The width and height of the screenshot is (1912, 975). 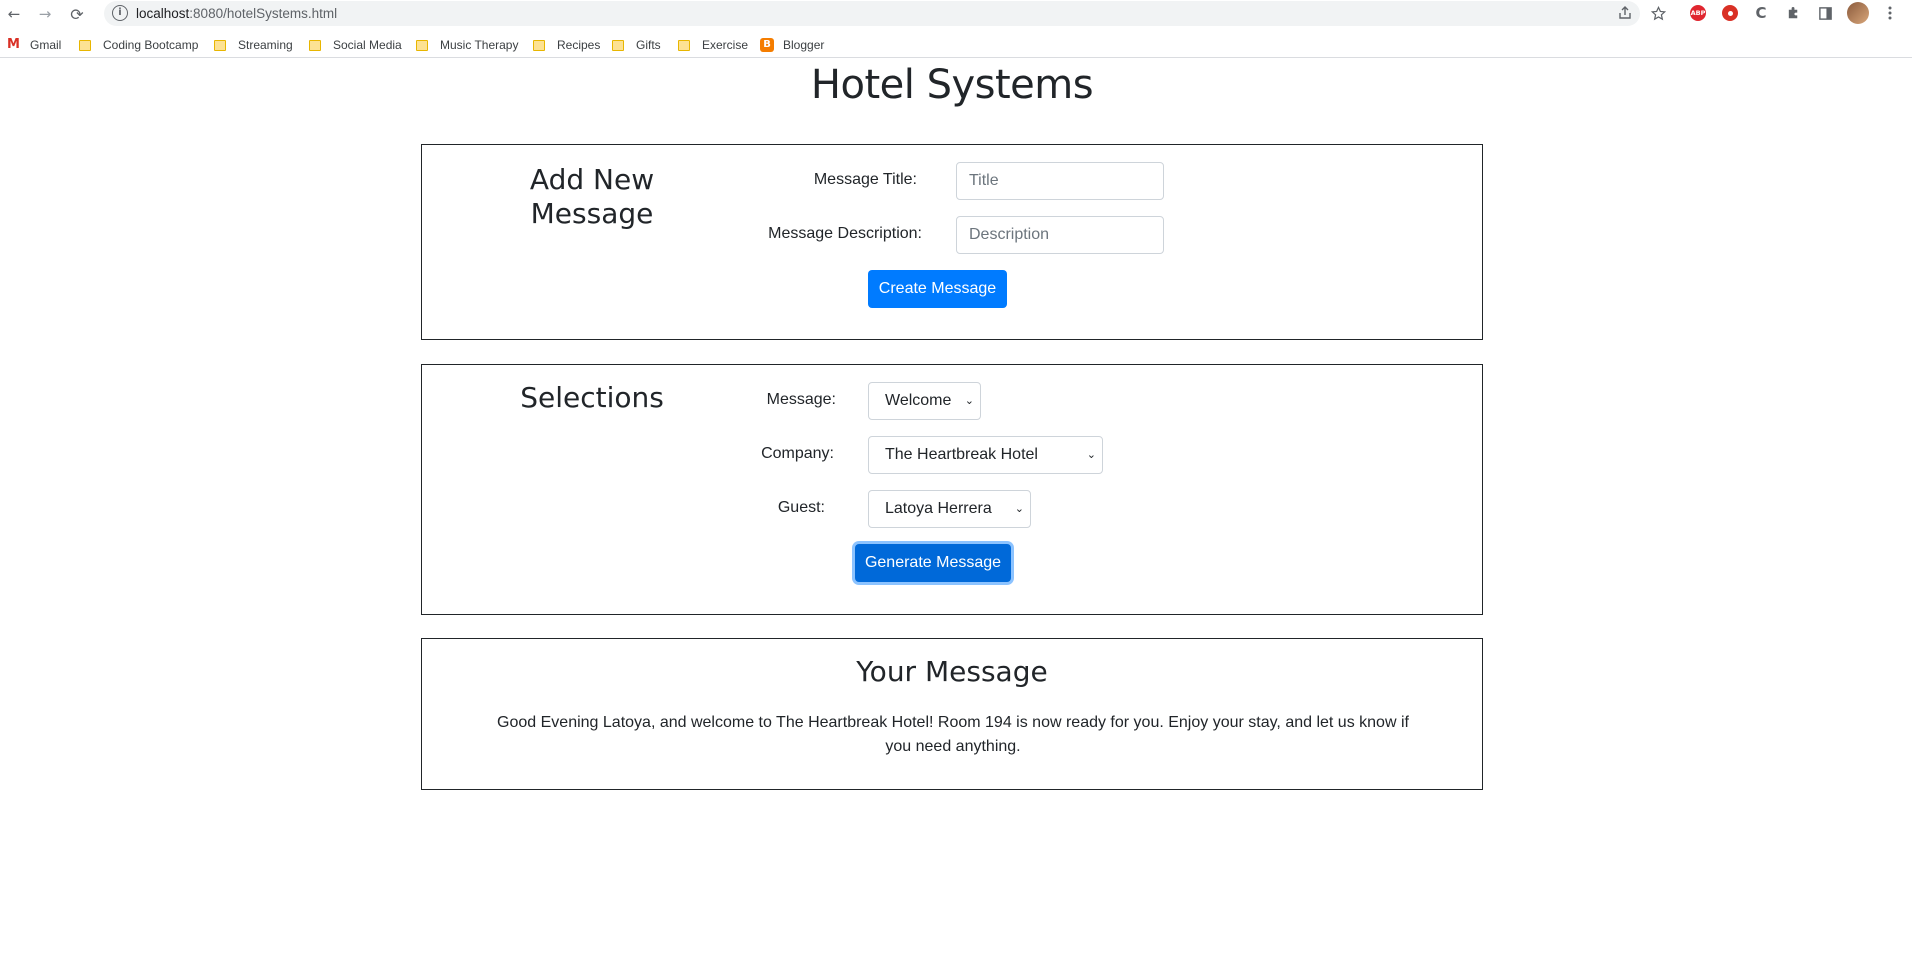 What do you see at coordinates (151, 45) in the screenshot?
I see `bookmark-label: Coding Bootcamp` at bounding box center [151, 45].